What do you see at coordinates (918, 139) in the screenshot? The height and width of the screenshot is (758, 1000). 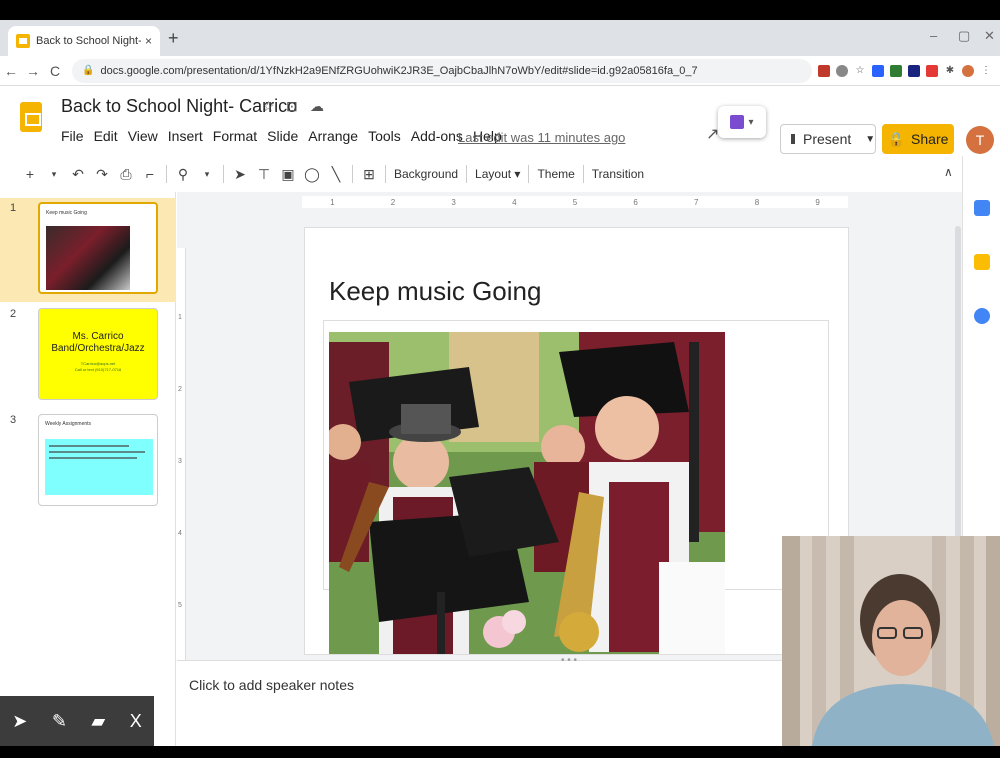 I see `share-button: 🔒 Share` at bounding box center [918, 139].